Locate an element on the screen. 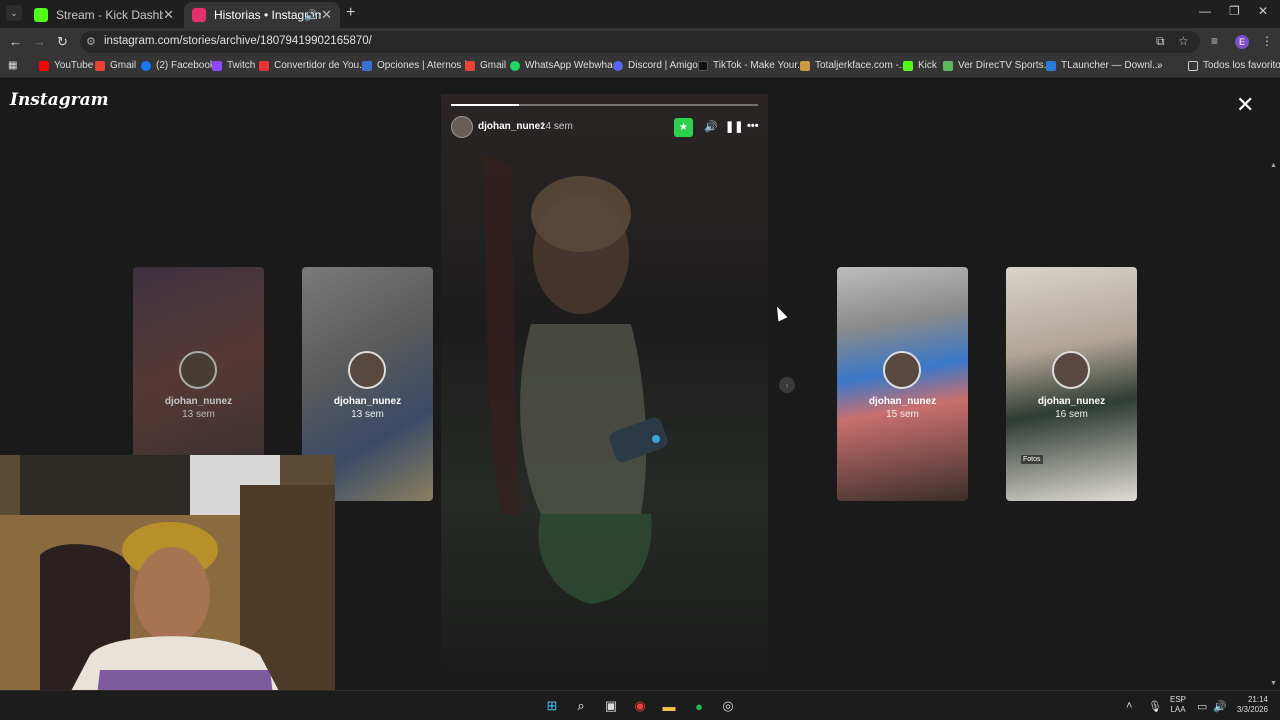 This screenshot has height=720, width=1280. bookmark-youtube: YouTube is located at coordinates (66, 65).